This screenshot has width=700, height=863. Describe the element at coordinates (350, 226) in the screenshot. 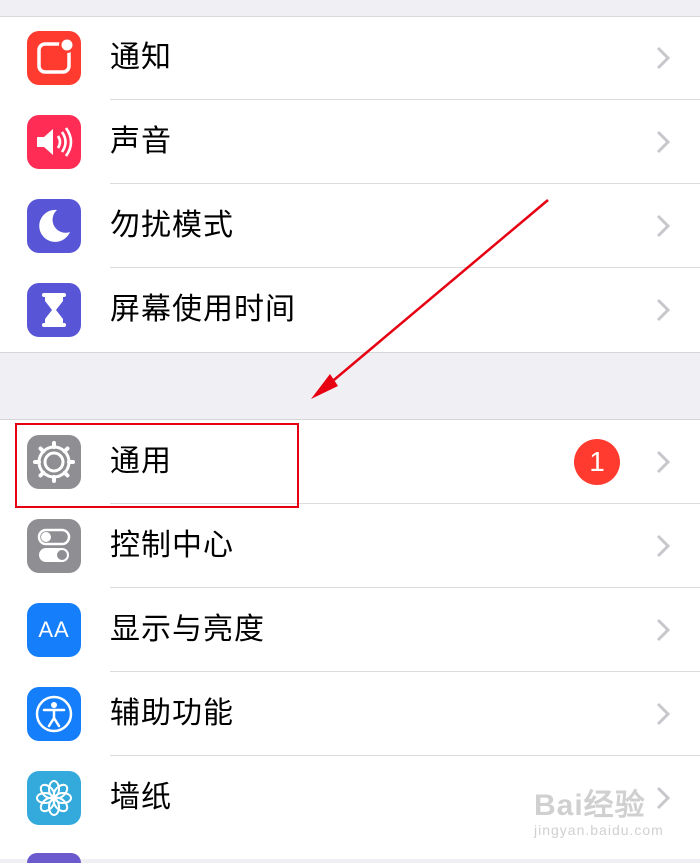

I see `settings-row-do-not-disturb: 勿扰模式` at that location.